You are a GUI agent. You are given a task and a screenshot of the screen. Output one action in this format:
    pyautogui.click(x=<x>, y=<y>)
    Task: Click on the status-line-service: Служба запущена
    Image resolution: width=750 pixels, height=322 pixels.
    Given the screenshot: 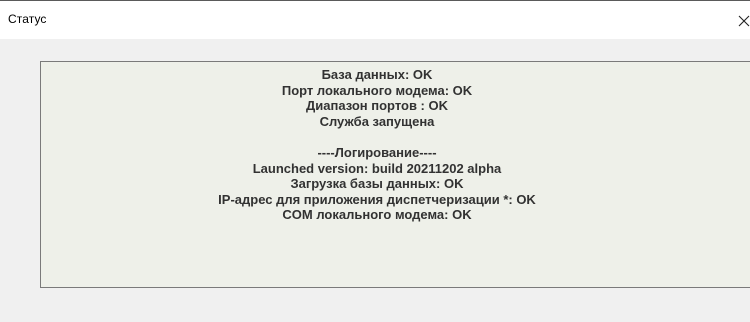 What is the action you would take?
    pyautogui.click(x=377, y=121)
    